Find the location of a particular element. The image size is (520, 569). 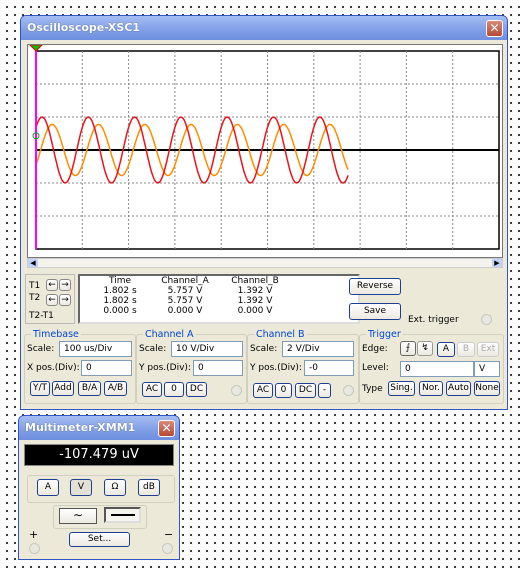

plus-terminal-label: + is located at coordinates (34, 534).